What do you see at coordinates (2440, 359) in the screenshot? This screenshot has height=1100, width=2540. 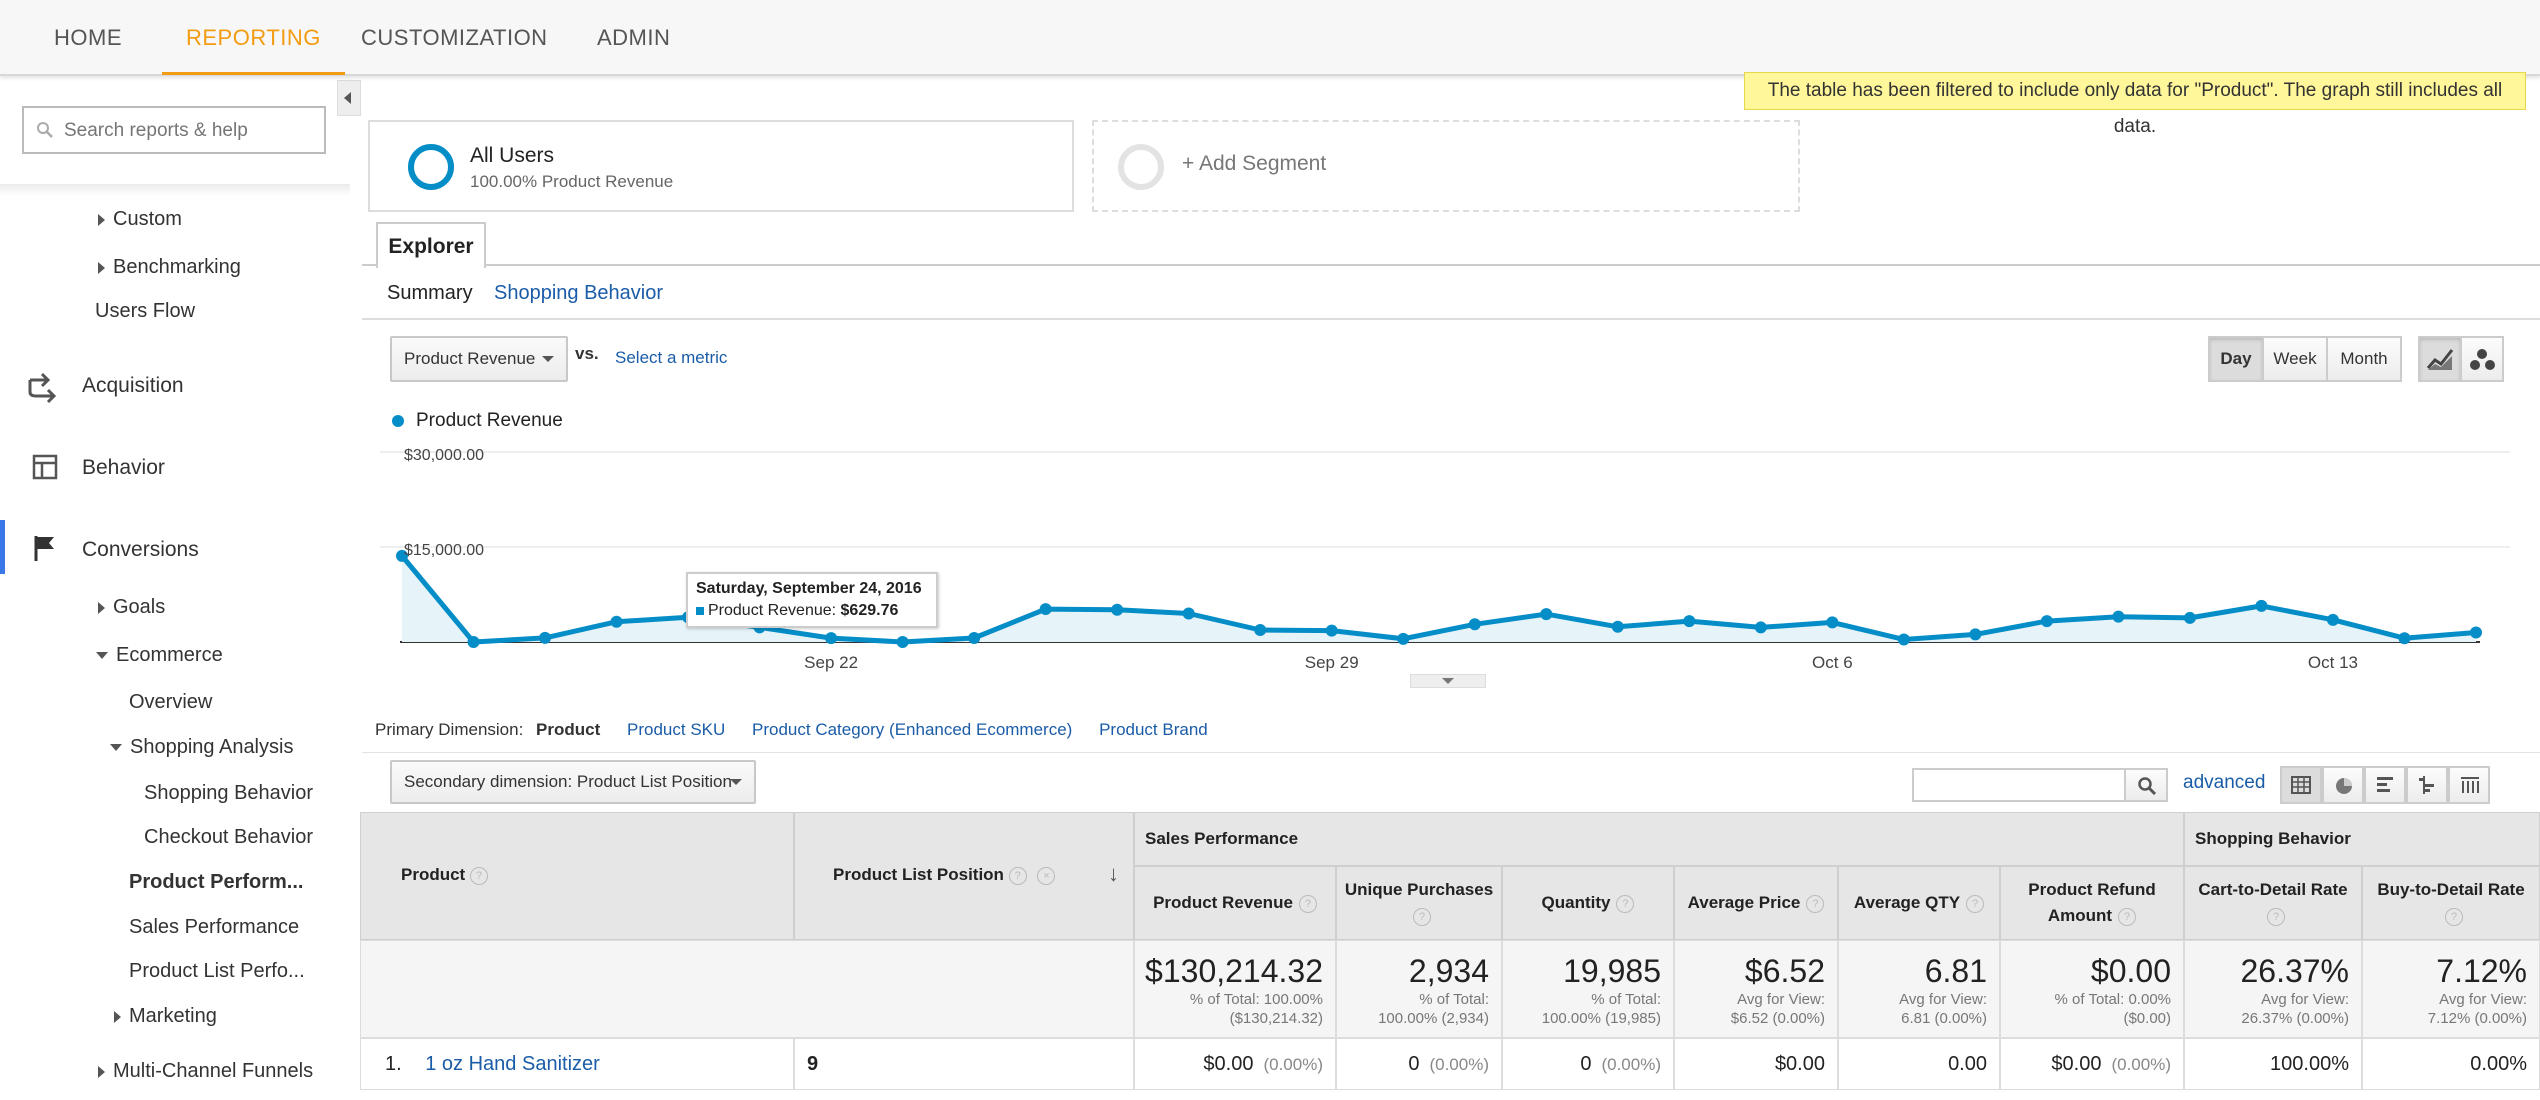 I see `line-chart-button` at bounding box center [2440, 359].